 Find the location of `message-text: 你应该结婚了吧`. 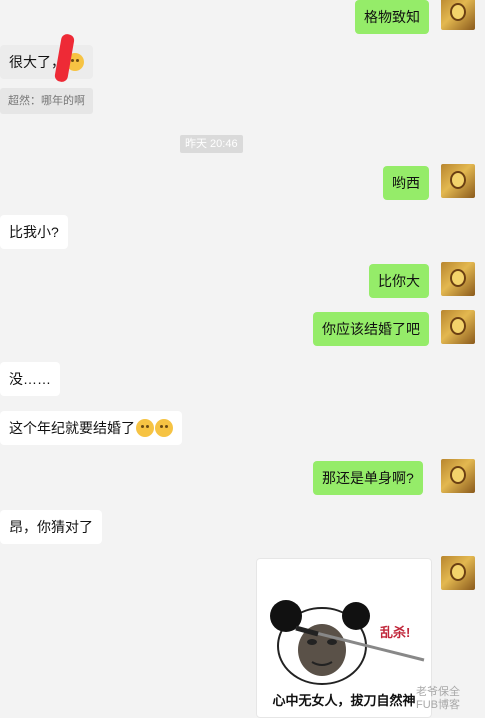

message-text: 你应该结婚了吧 is located at coordinates (371, 329).